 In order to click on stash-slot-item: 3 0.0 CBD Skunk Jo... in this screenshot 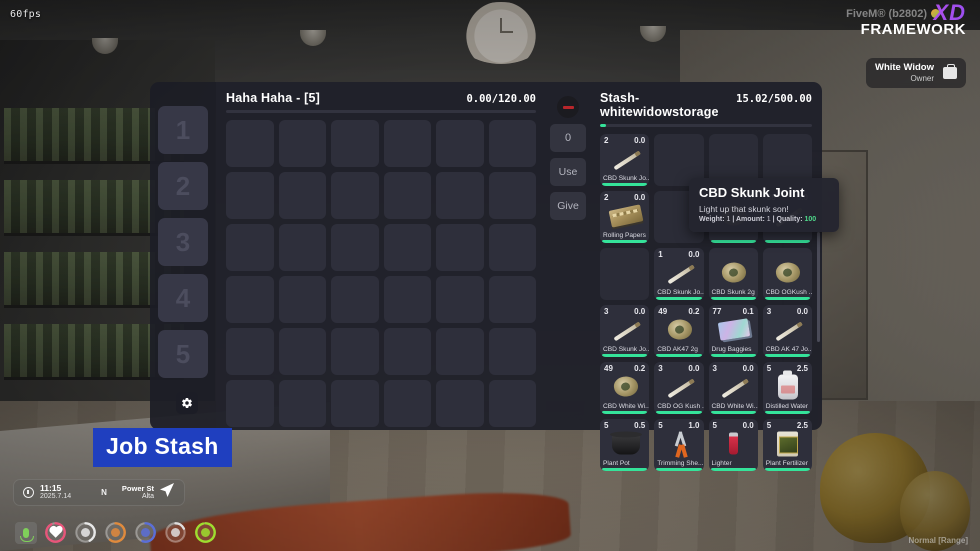, I will do `click(625, 331)`.